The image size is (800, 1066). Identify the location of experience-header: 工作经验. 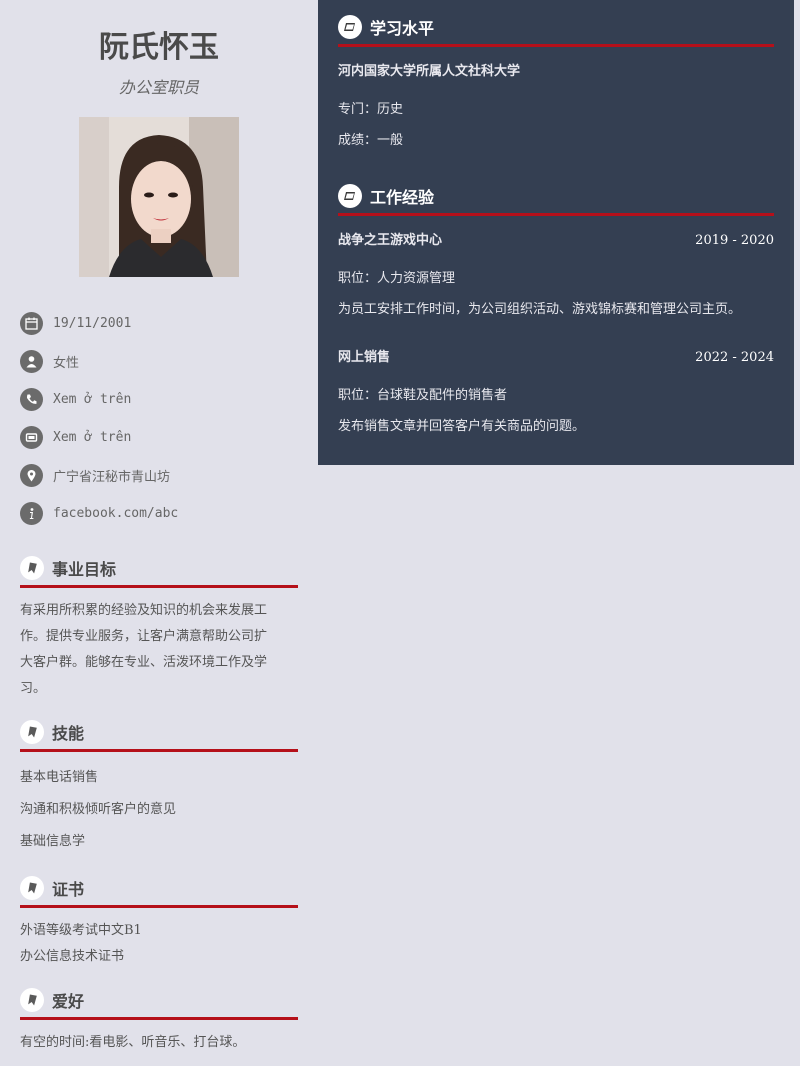
(386, 196).